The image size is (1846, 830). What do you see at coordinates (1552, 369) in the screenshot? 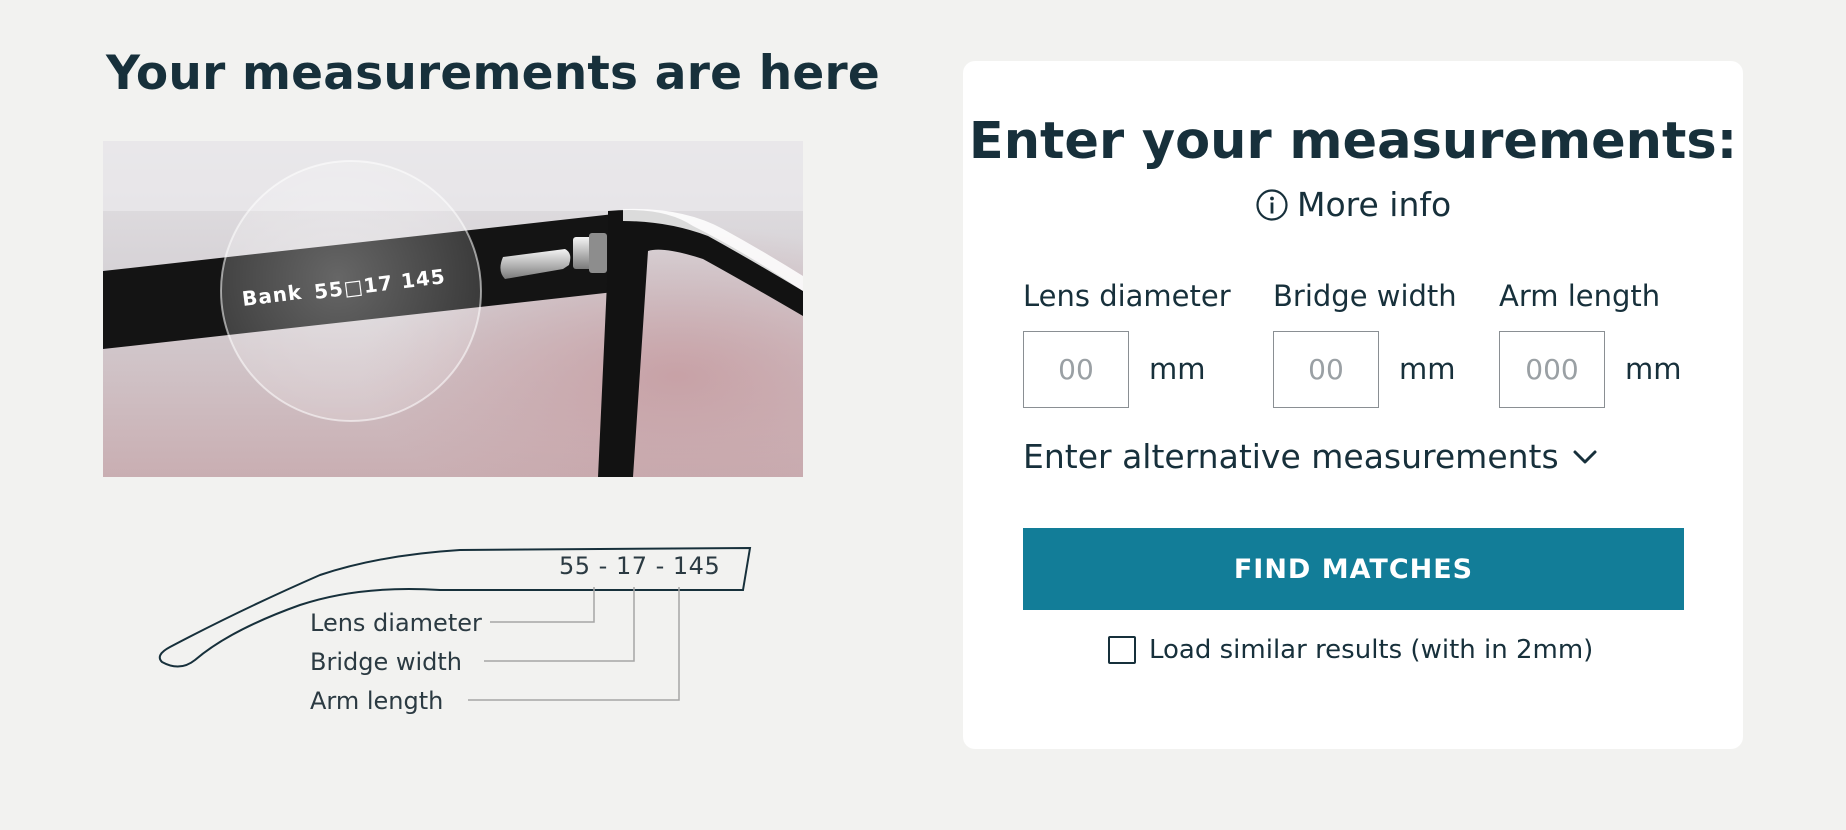
I see `arm-length-input` at bounding box center [1552, 369].